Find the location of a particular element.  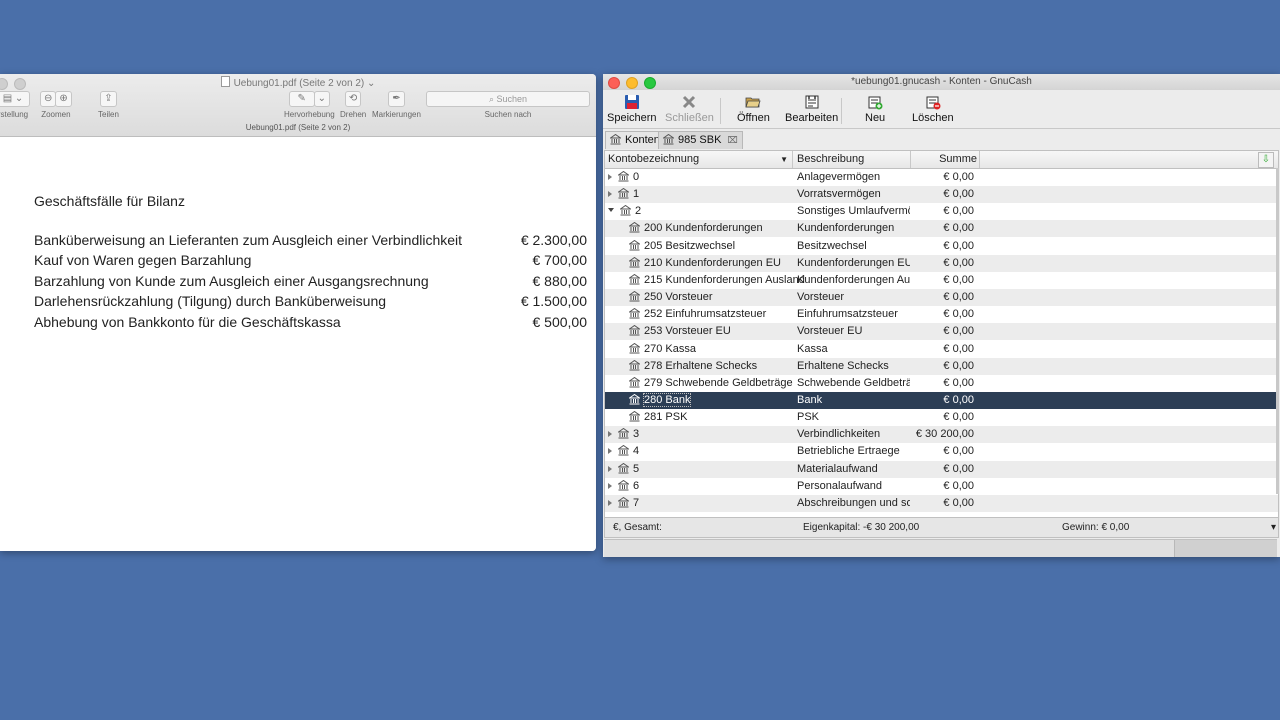

tab-accounts: Konten is located at coordinates (635, 140).